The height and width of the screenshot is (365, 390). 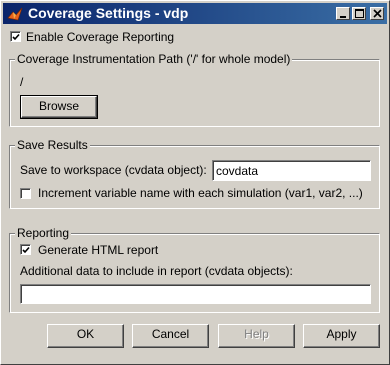 What do you see at coordinates (343, 17) in the screenshot?
I see `minimize-icon` at bounding box center [343, 17].